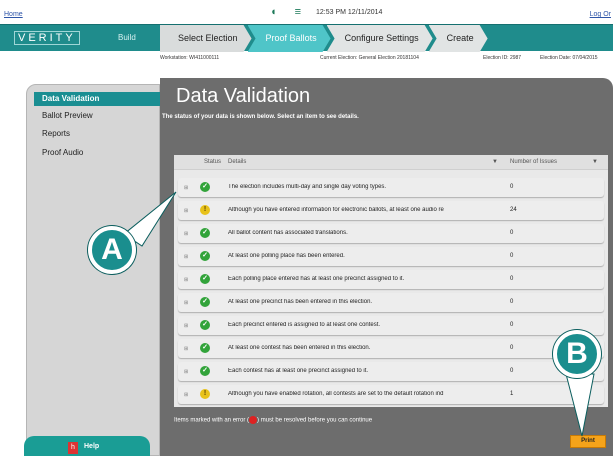 Image resolution: width=613 pixels, height=456 pixels. What do you see at coordinates (13, 14) in the screenshot?
I see `home-link: Home` at bounding box center [13, 14].